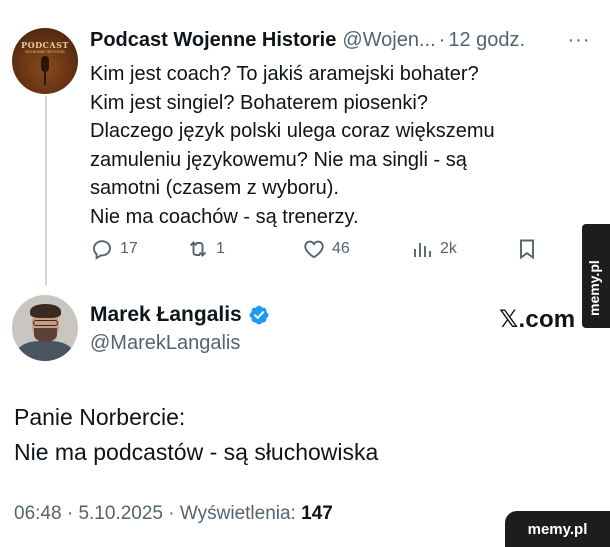  I want to click on author-name: Marek Łangalis, so click(166, 315).